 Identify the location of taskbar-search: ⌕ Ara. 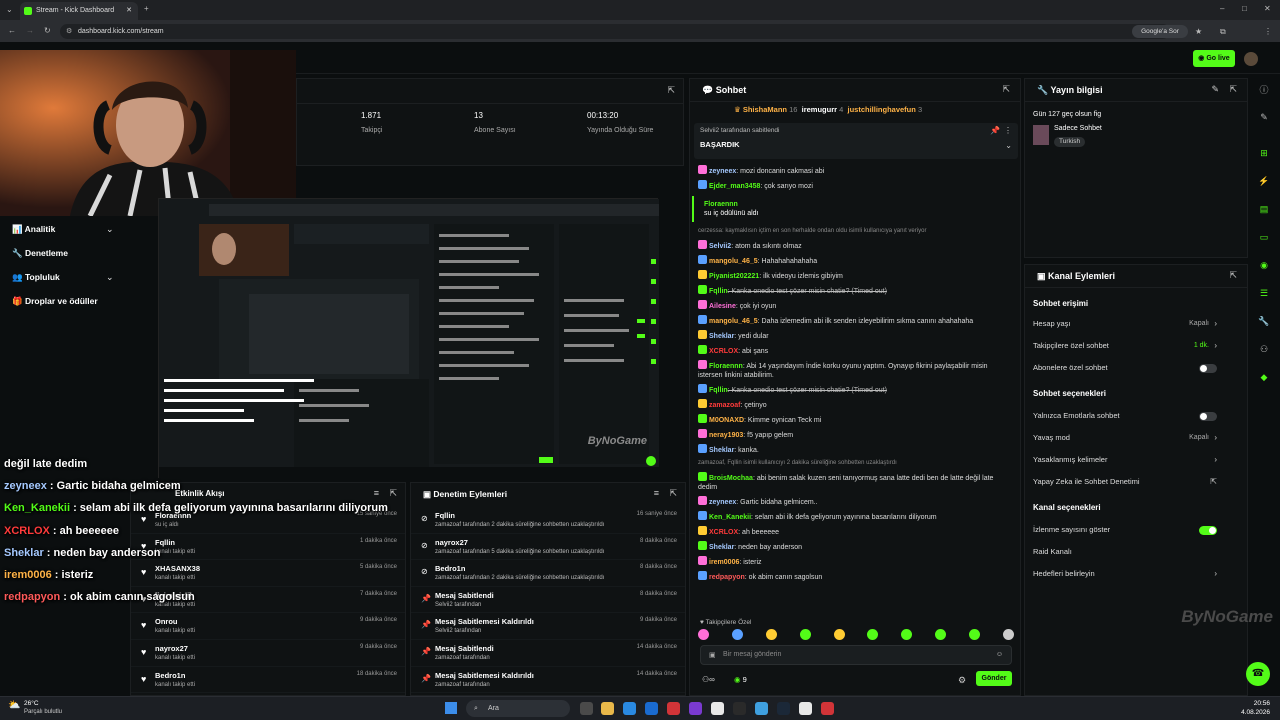
(518, 708).